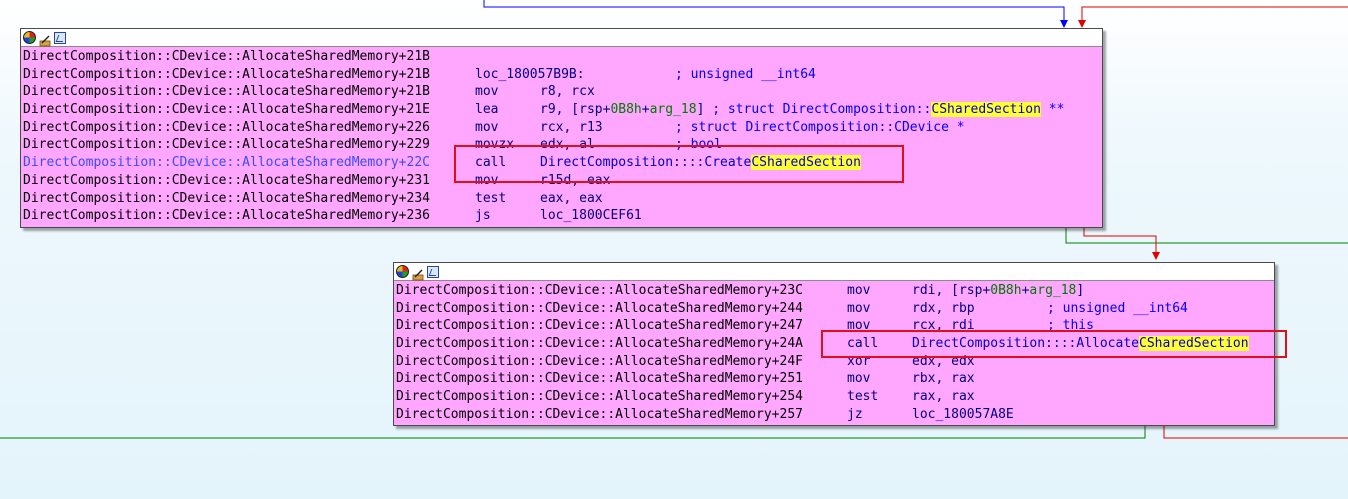 The height and width of the screenshot is (499, 1348). What do you see at coordinates (963, 415) in the screenshot?
I see `operands: loc_180057A8E` at bounding box center [963, 415].